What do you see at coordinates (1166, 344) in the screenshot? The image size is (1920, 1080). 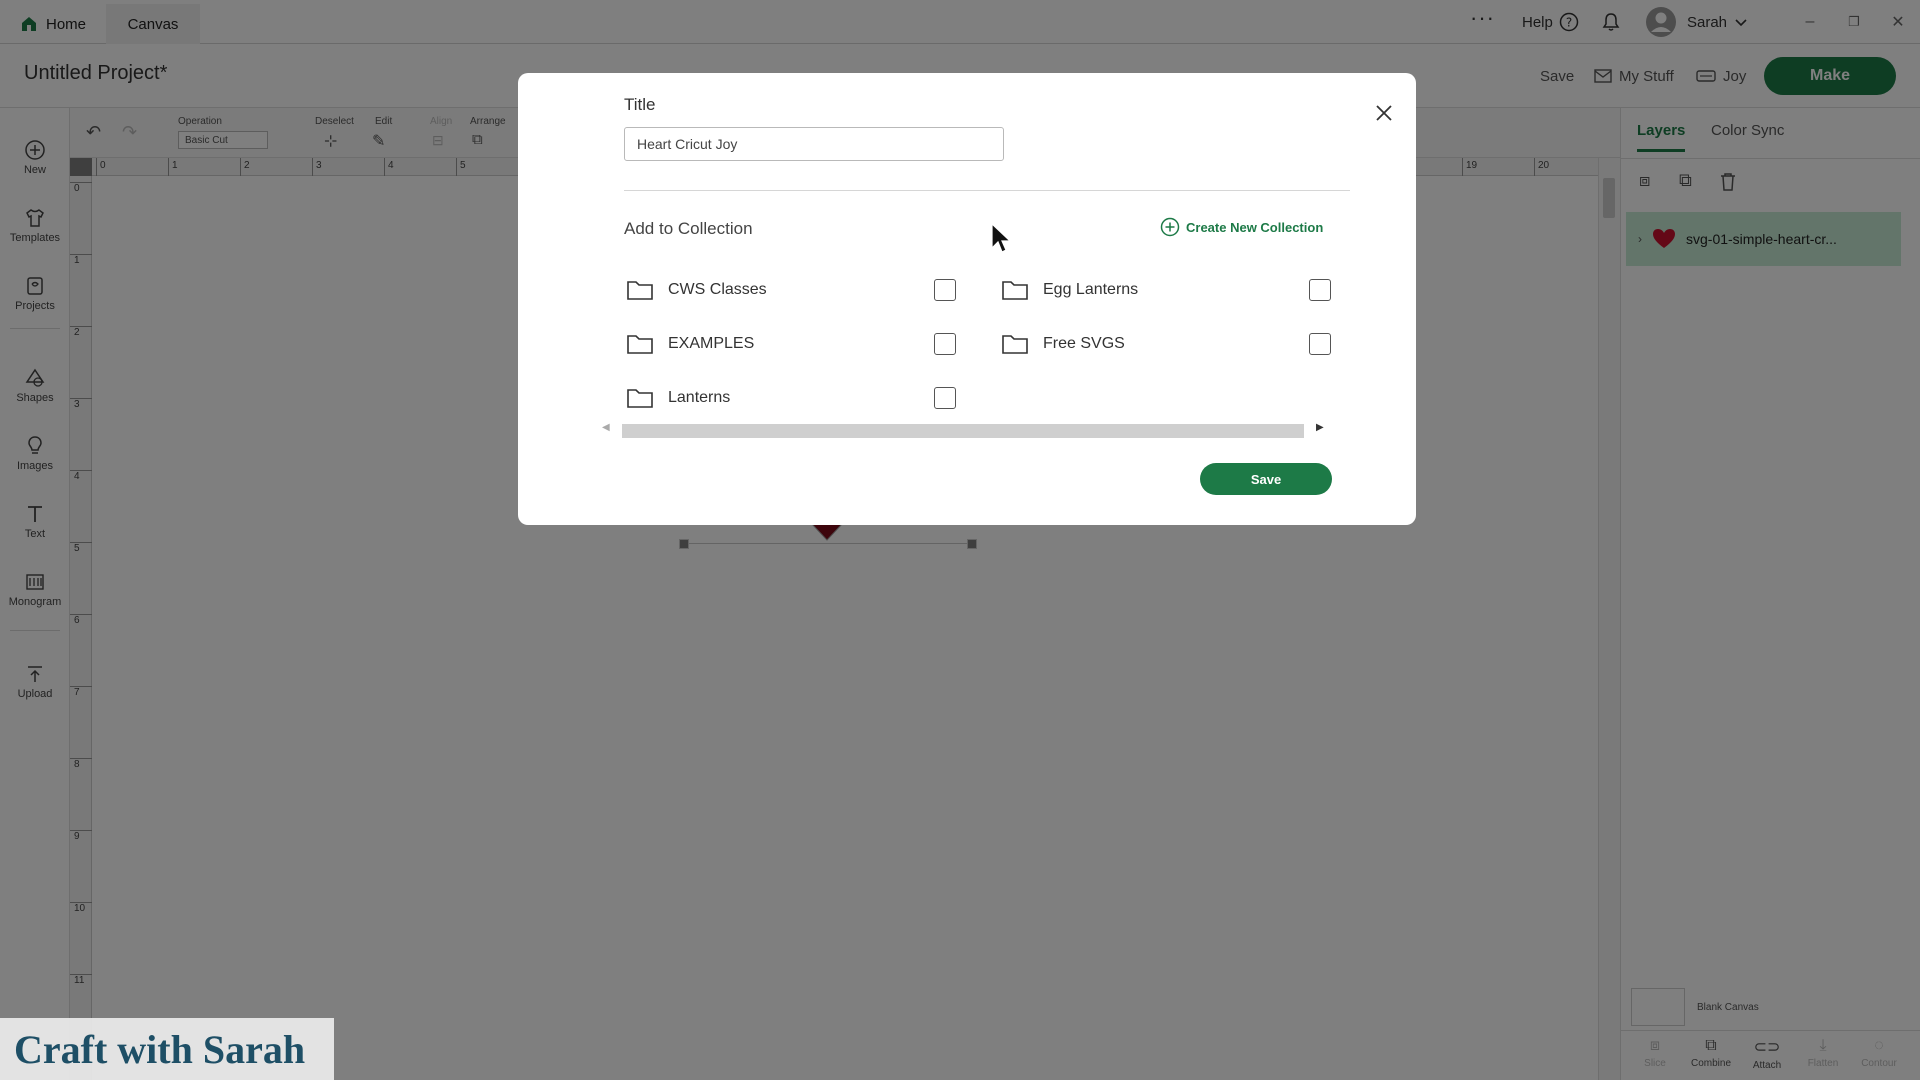 I see `collection-item: Free SVGS` at bounding box center [1166, 344].